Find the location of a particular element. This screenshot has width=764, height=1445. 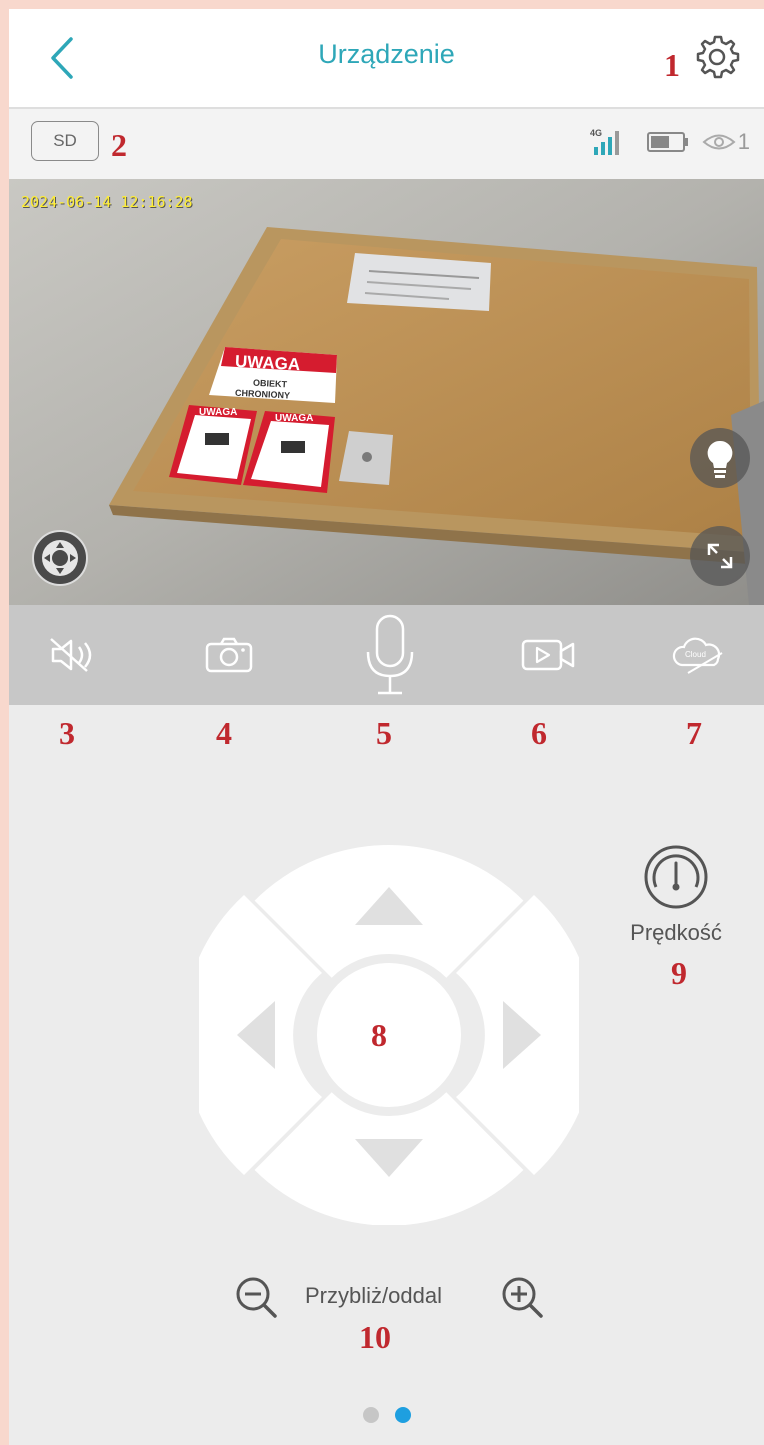

light-button is located at coordinates (720, 460).